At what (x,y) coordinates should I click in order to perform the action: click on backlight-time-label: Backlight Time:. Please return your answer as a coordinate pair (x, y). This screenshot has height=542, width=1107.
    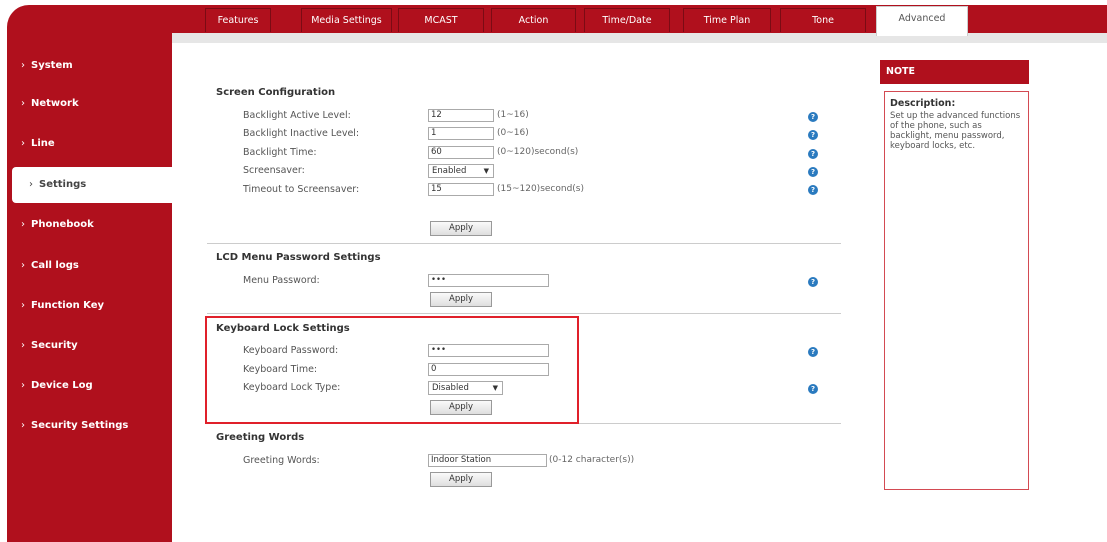
    Looking at the image, I should click on (280, 152).